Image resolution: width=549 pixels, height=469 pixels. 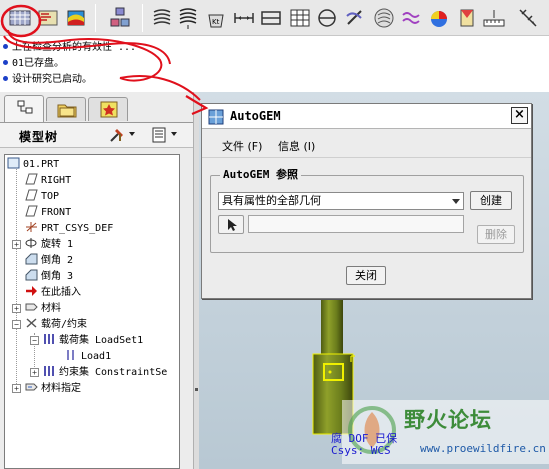 What do you see at coordinates (48, 180) in the screenshot?
I see `tree-item-datum-right: RIGHT` at bounding box center [48, 180].